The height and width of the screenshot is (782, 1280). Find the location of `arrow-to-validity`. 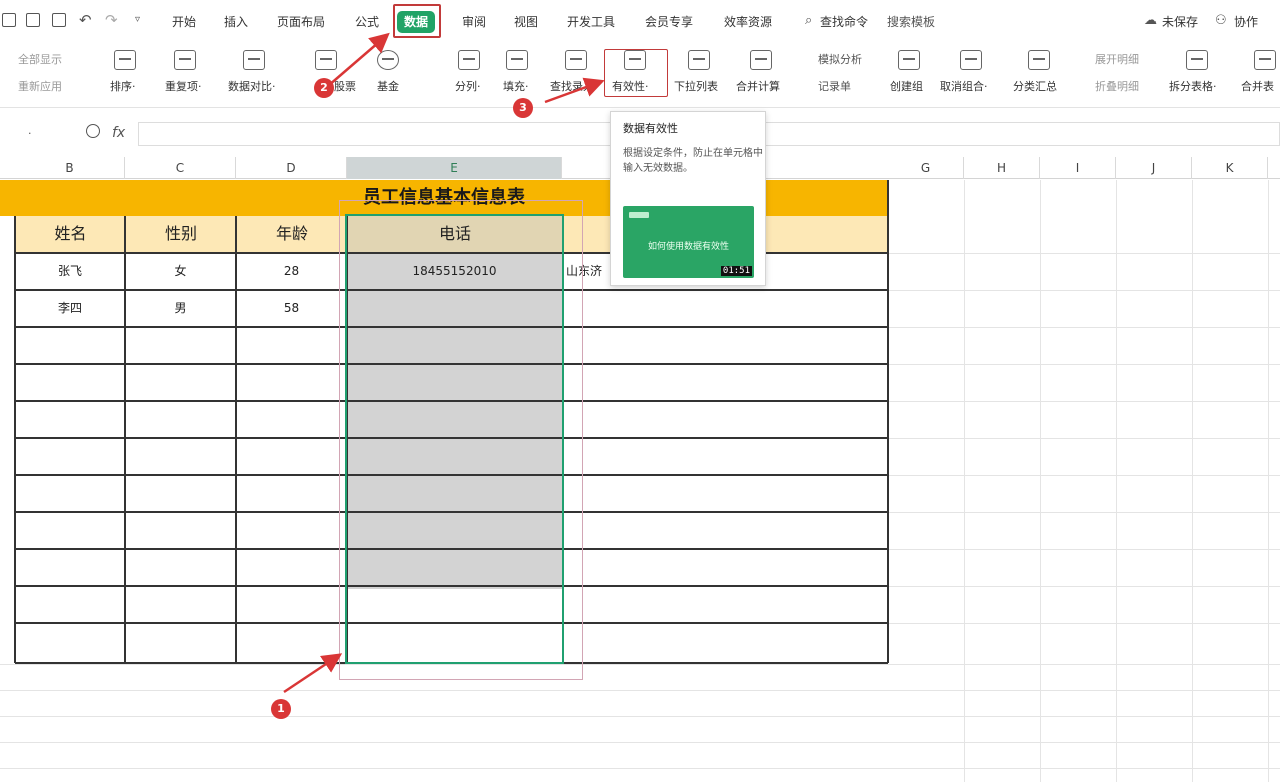

arrow-to-validity is located at coordinates (574, 90).